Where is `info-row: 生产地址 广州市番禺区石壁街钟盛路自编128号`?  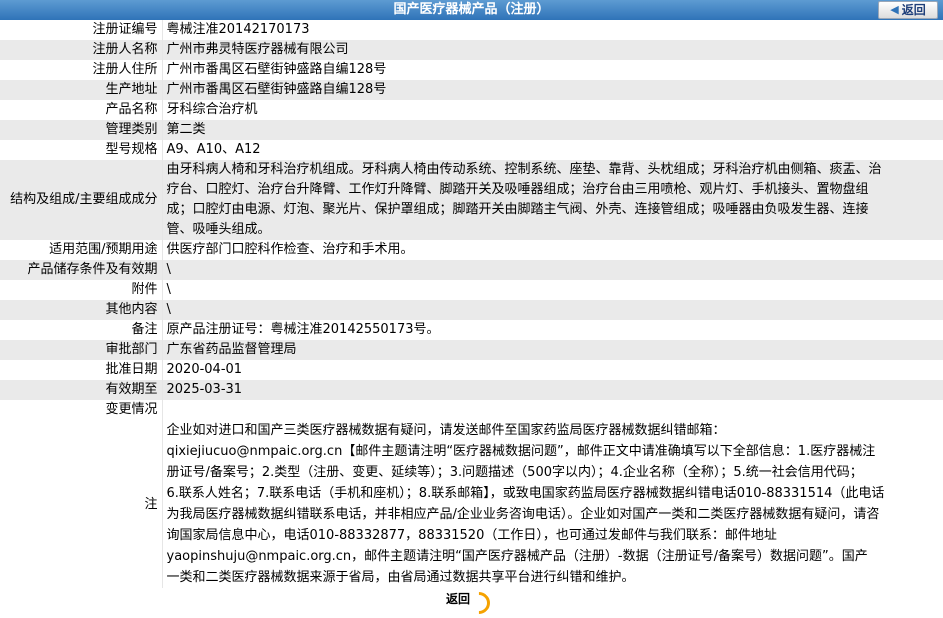 info-row: 生产地址 广州市番禺区石壁街钟盛路自编128号 is located at coordinates (471, 90).